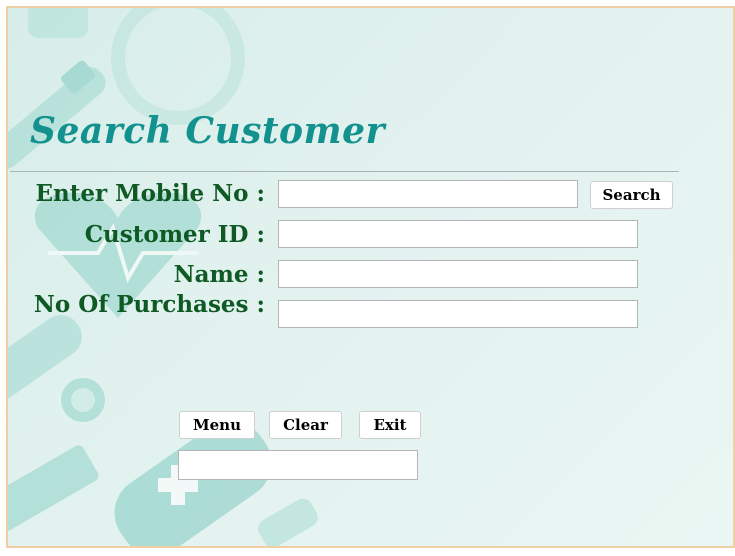 The image size is (735, 556). Describe the element at coordinates (390, 425) in the screenshot. I see `exit-button: Exit` at that location.